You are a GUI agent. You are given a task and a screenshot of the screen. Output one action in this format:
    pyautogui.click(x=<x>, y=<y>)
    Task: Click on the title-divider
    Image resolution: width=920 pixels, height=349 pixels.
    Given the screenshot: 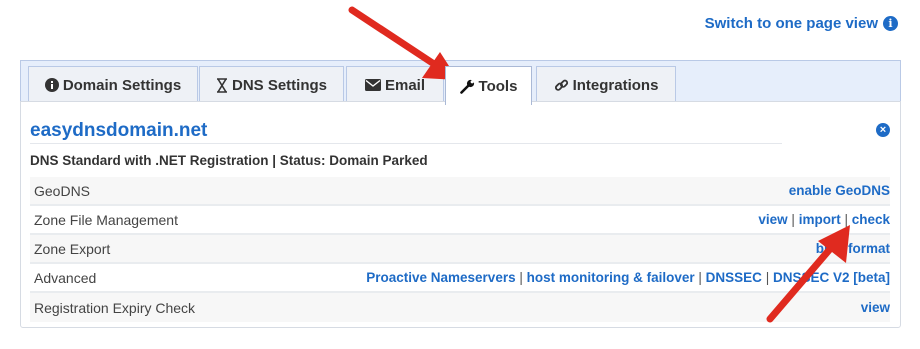 What is the action you would take?
    pyautogui.click(x=406, y=143)
    